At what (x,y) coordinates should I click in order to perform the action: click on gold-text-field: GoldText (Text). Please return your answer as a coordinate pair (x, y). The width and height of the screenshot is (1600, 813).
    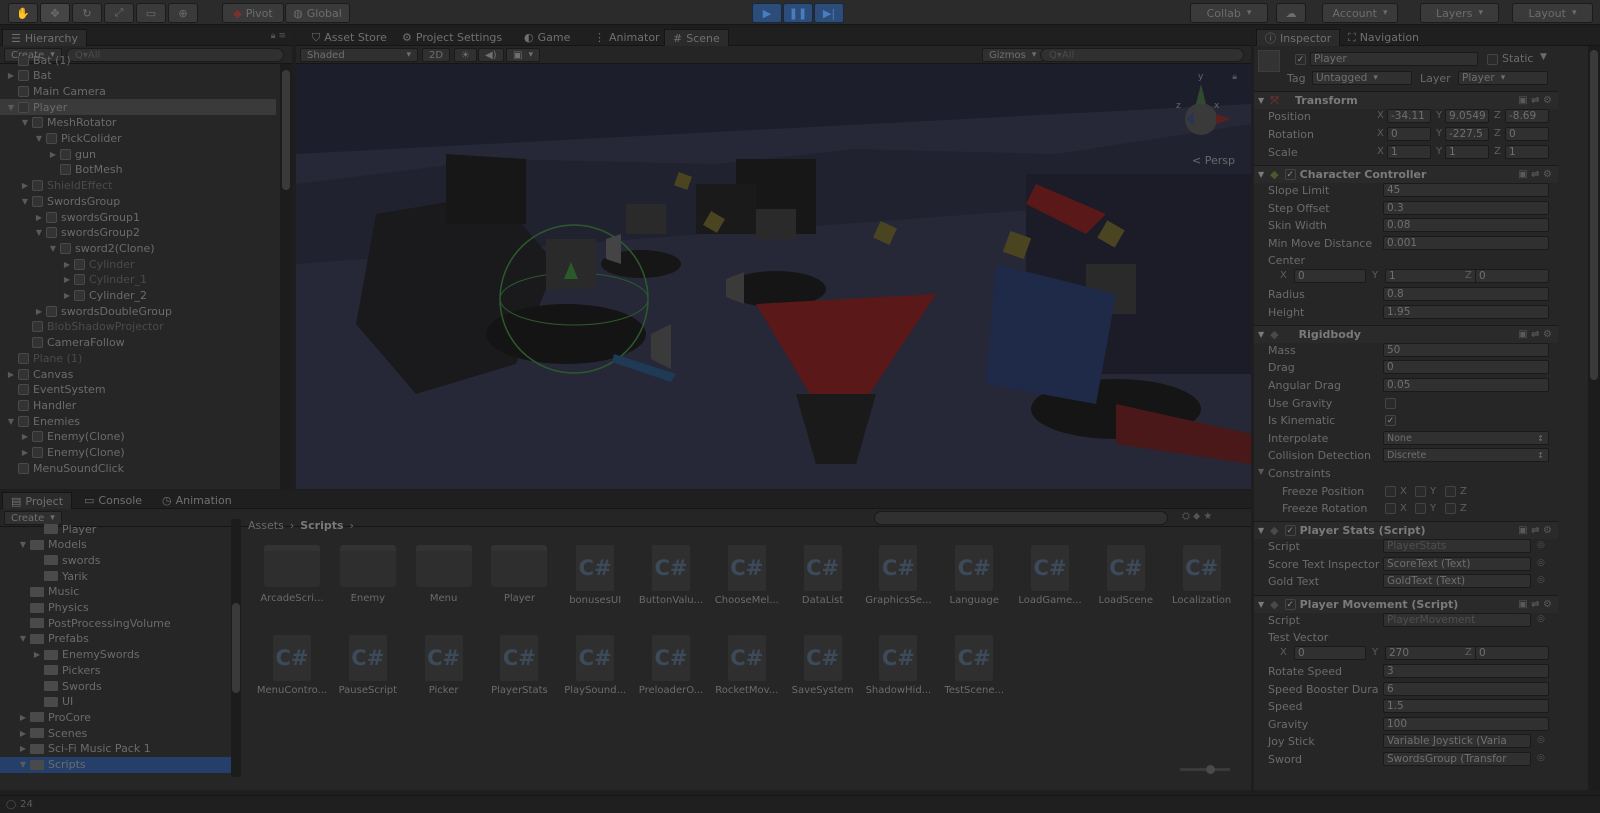
    Looking at the image, I should click on (1457, 581).